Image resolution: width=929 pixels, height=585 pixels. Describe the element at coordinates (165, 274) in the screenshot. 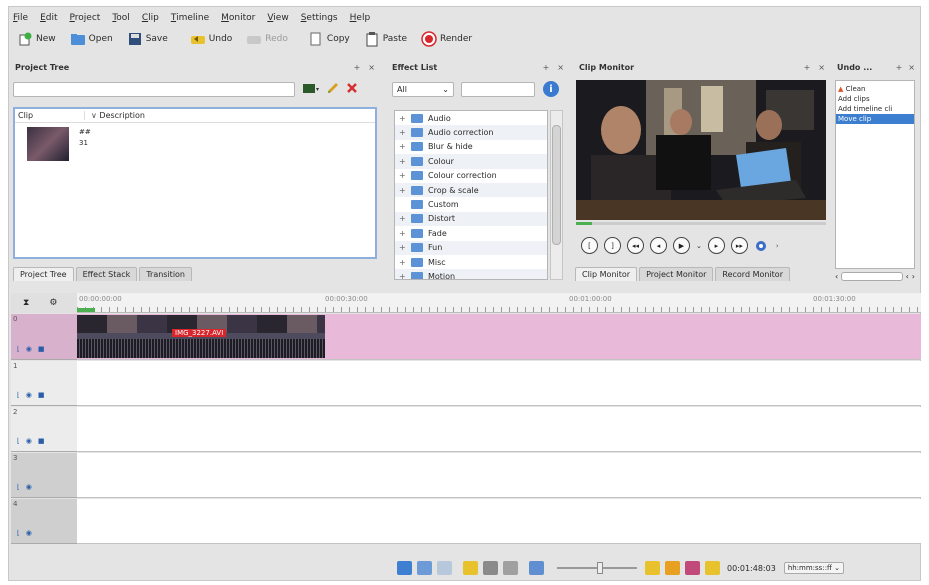

I see `tab-transition: Transition` at that location.